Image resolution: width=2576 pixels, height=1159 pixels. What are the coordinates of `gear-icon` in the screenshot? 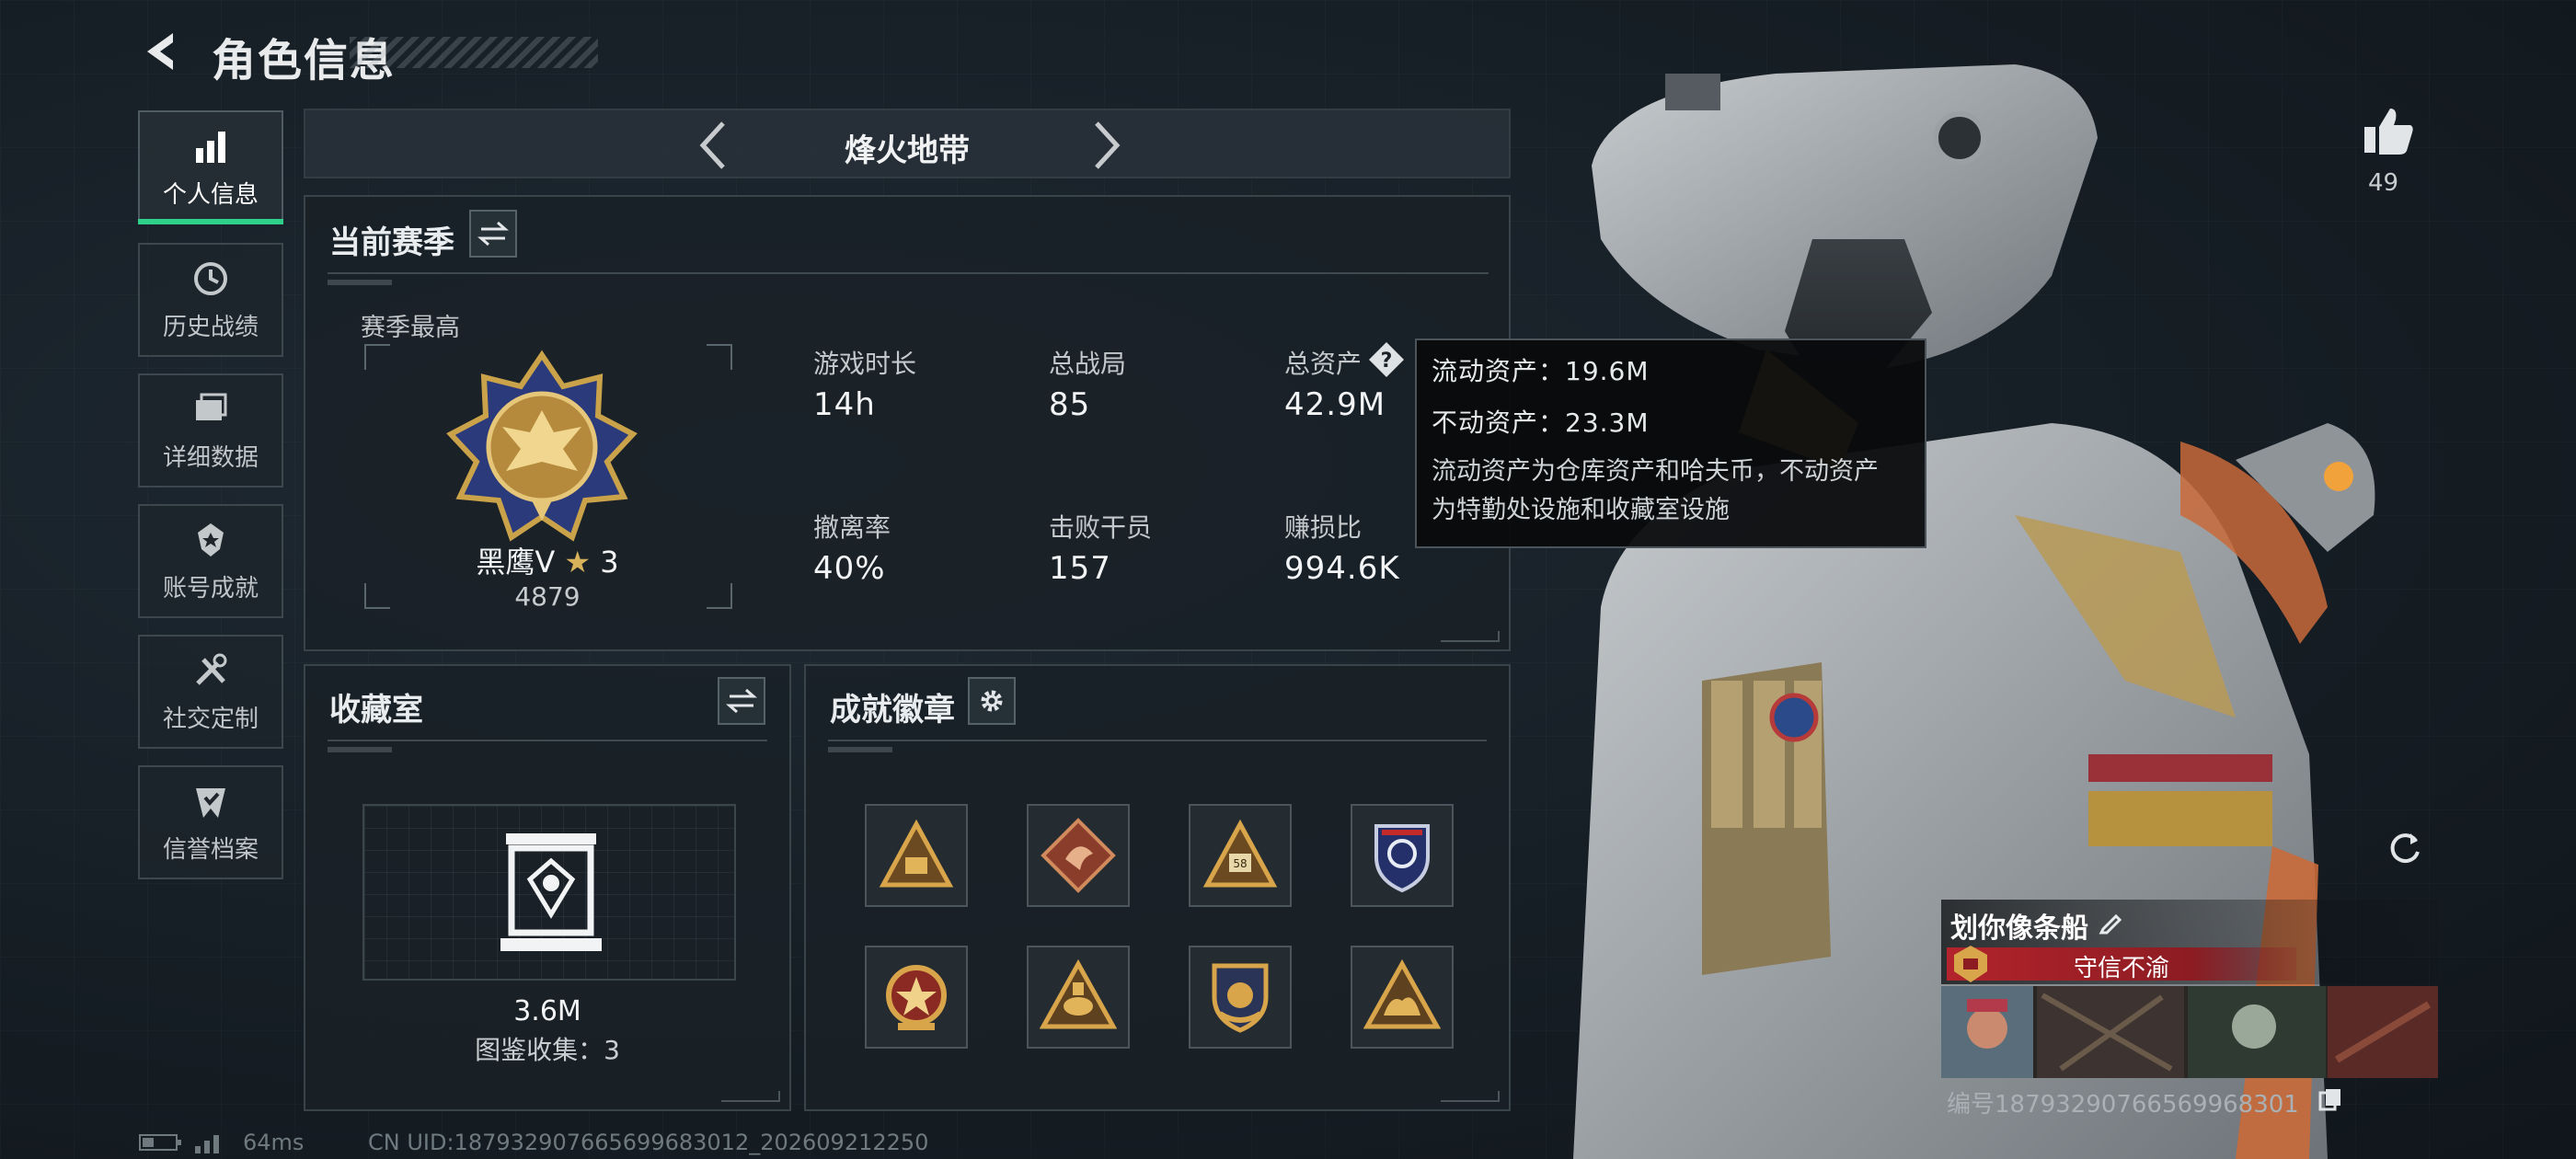 It's located at (992, 701).